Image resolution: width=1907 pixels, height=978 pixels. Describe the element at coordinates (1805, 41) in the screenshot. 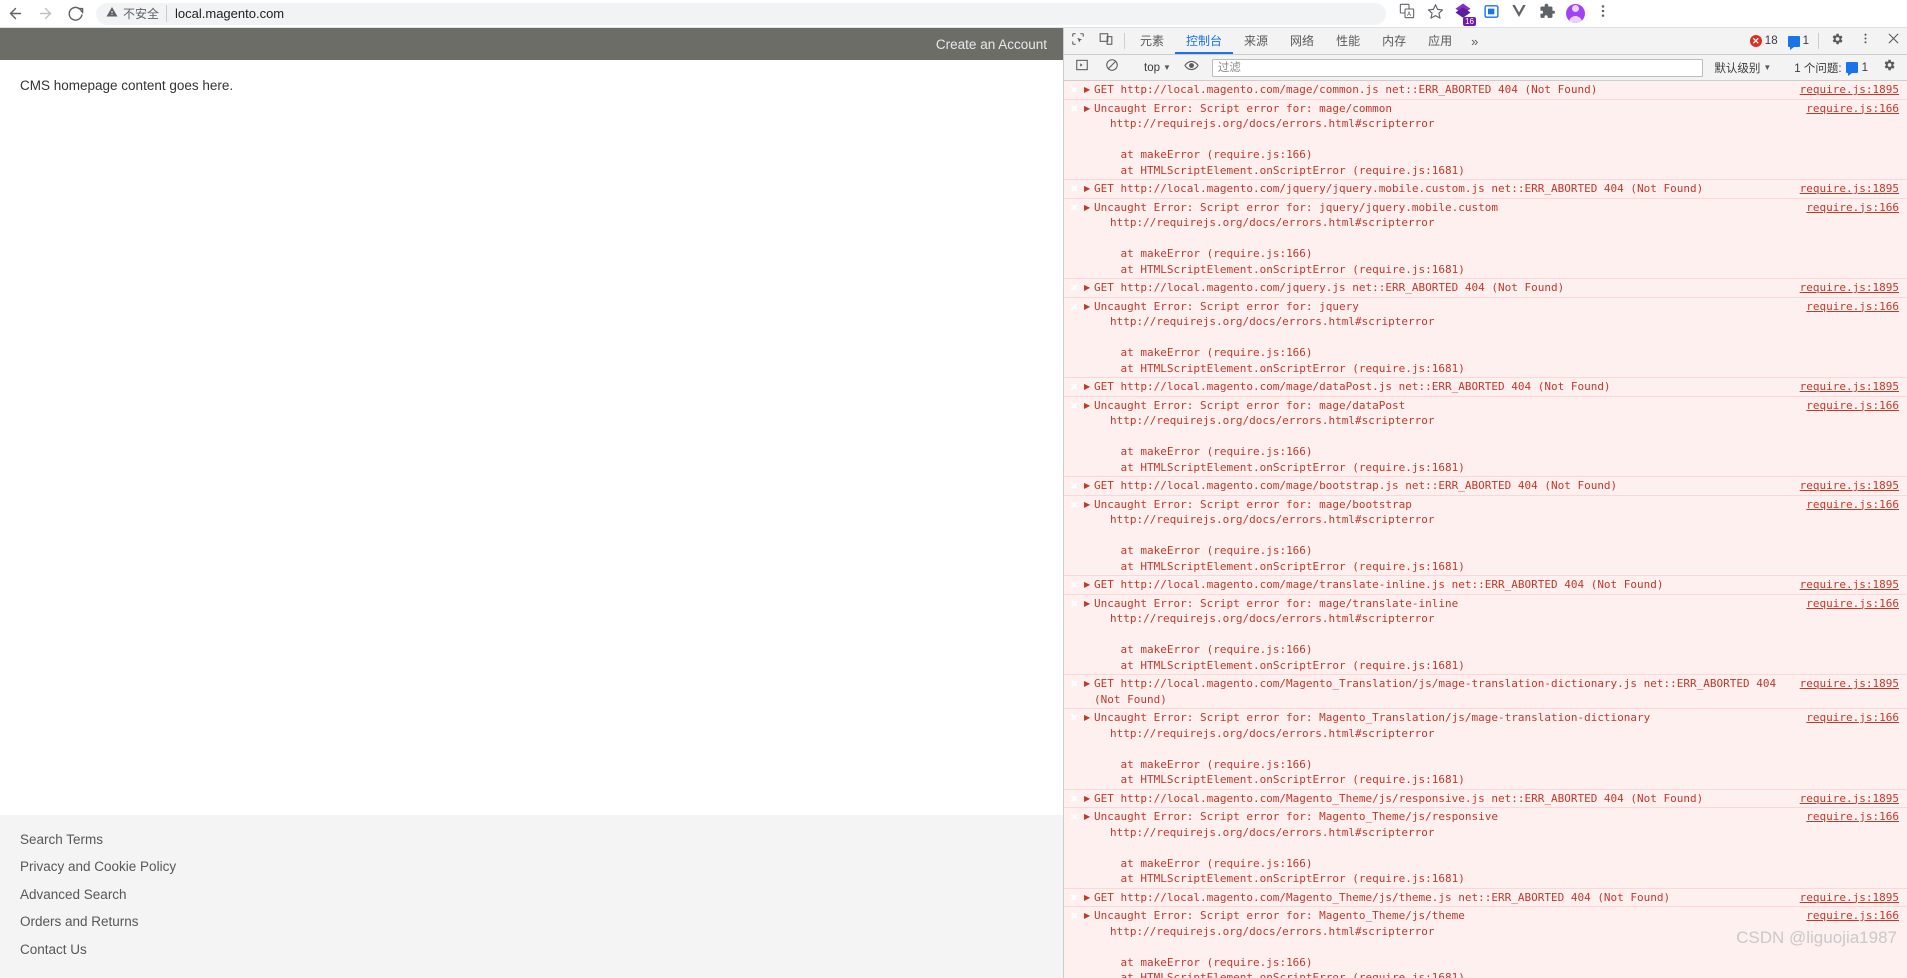

I see `warning-count-label: 1` at that location.